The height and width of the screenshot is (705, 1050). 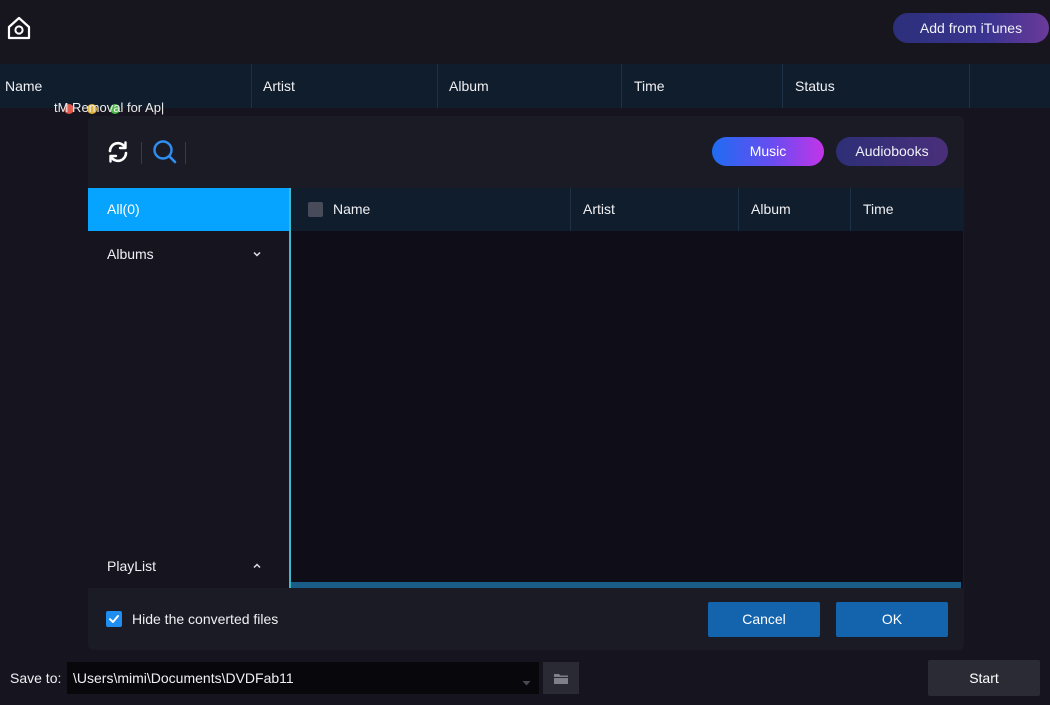 I want to click on top-bar: Add from iTunes, so click(x=525, y=32).